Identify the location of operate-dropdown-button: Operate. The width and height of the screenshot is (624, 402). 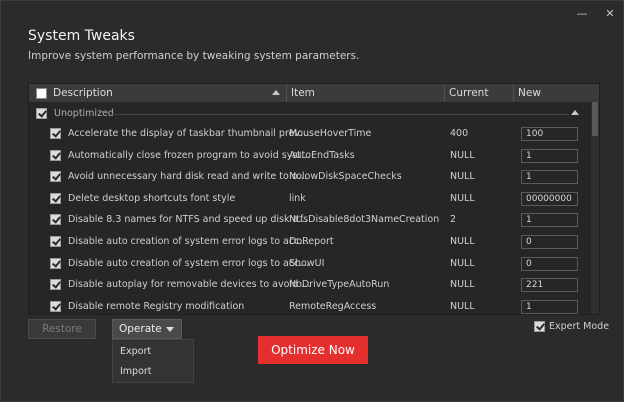
(147, 329).